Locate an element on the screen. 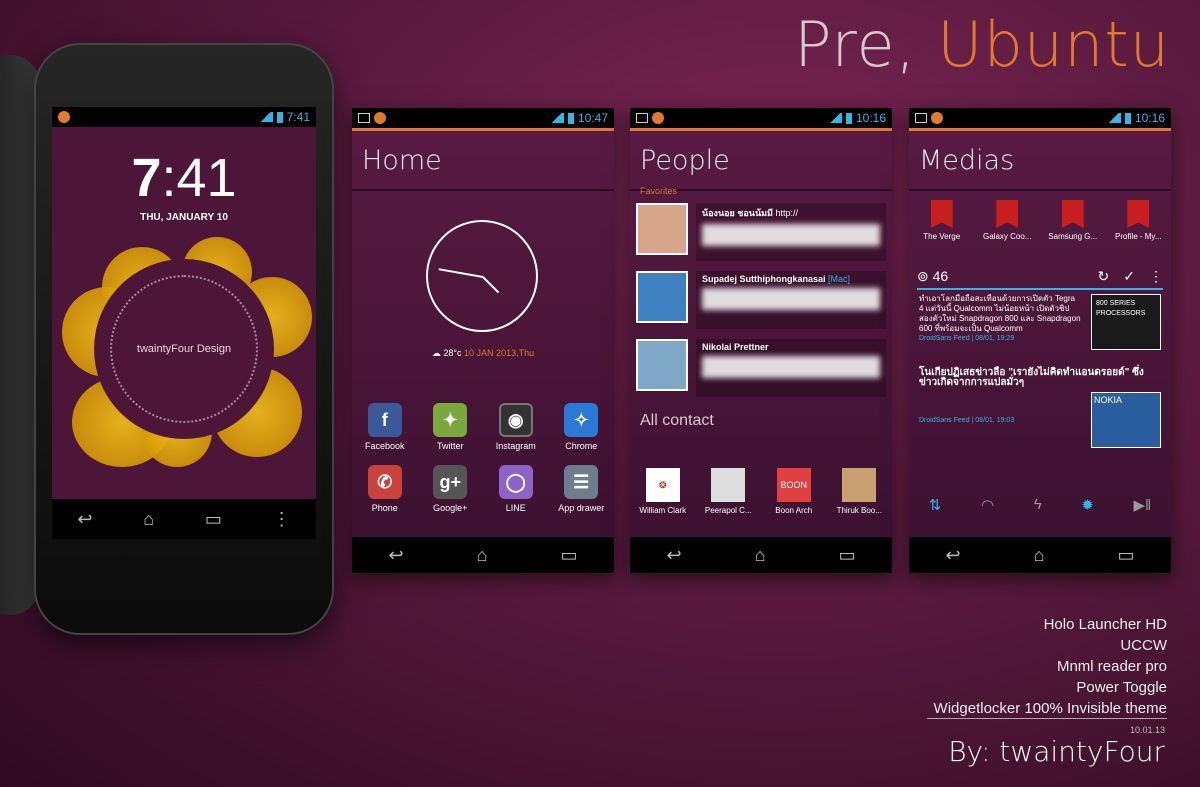 The image size is (1200, 787). rss-count: 46 is located at coordinates (940, 276).